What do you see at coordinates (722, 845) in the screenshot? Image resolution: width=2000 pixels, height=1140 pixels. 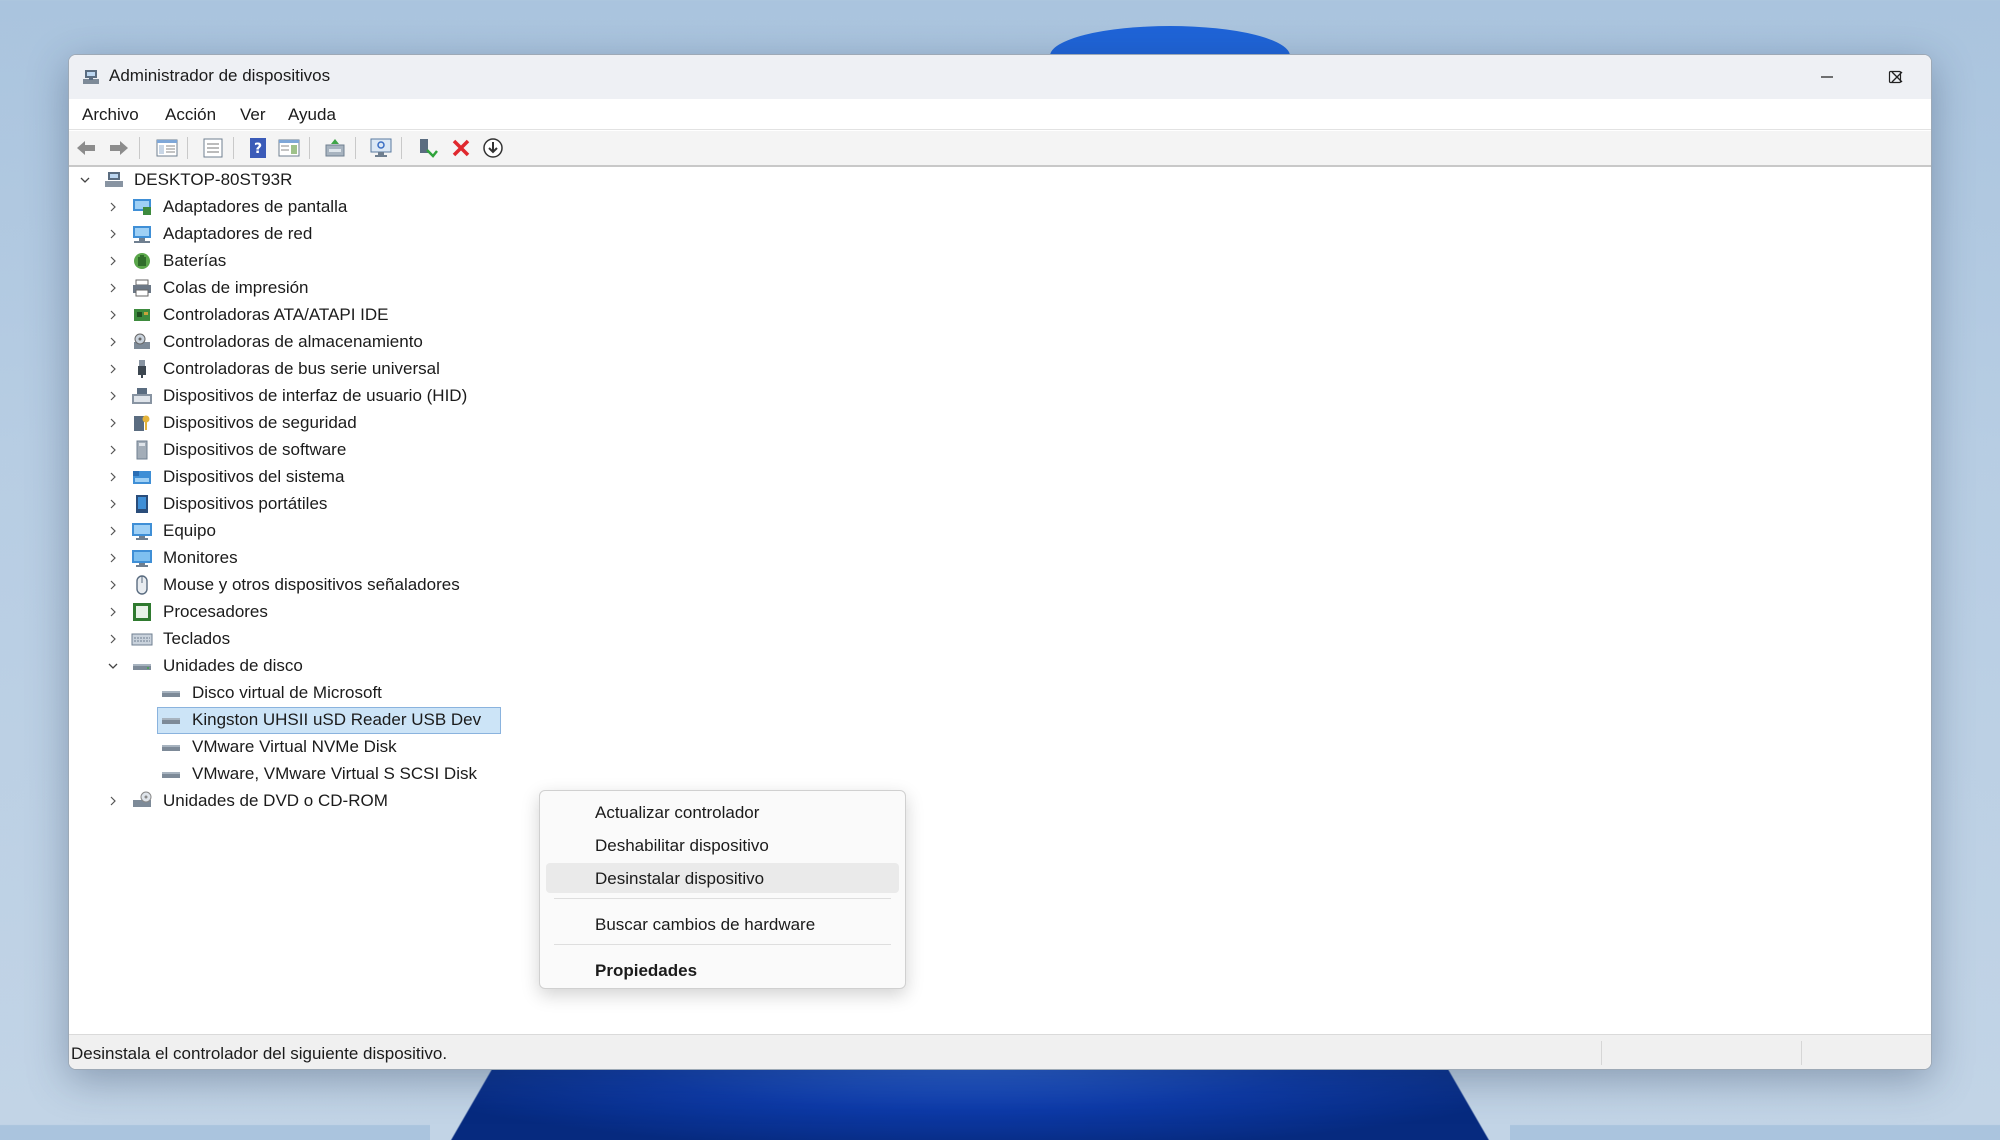 I see `ctx-deshabilitar-dispositivo: Deshabilitar dispositivo` at bounding box center [722, 845].